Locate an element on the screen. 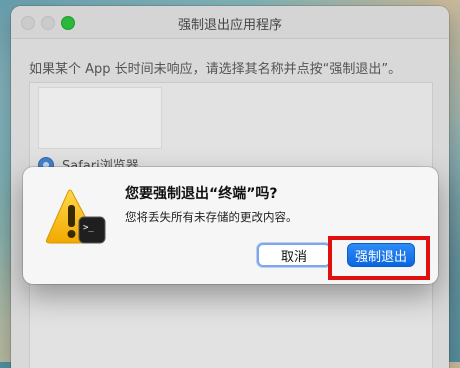  highlight-annotation-box is located at coordinates (379, 258).